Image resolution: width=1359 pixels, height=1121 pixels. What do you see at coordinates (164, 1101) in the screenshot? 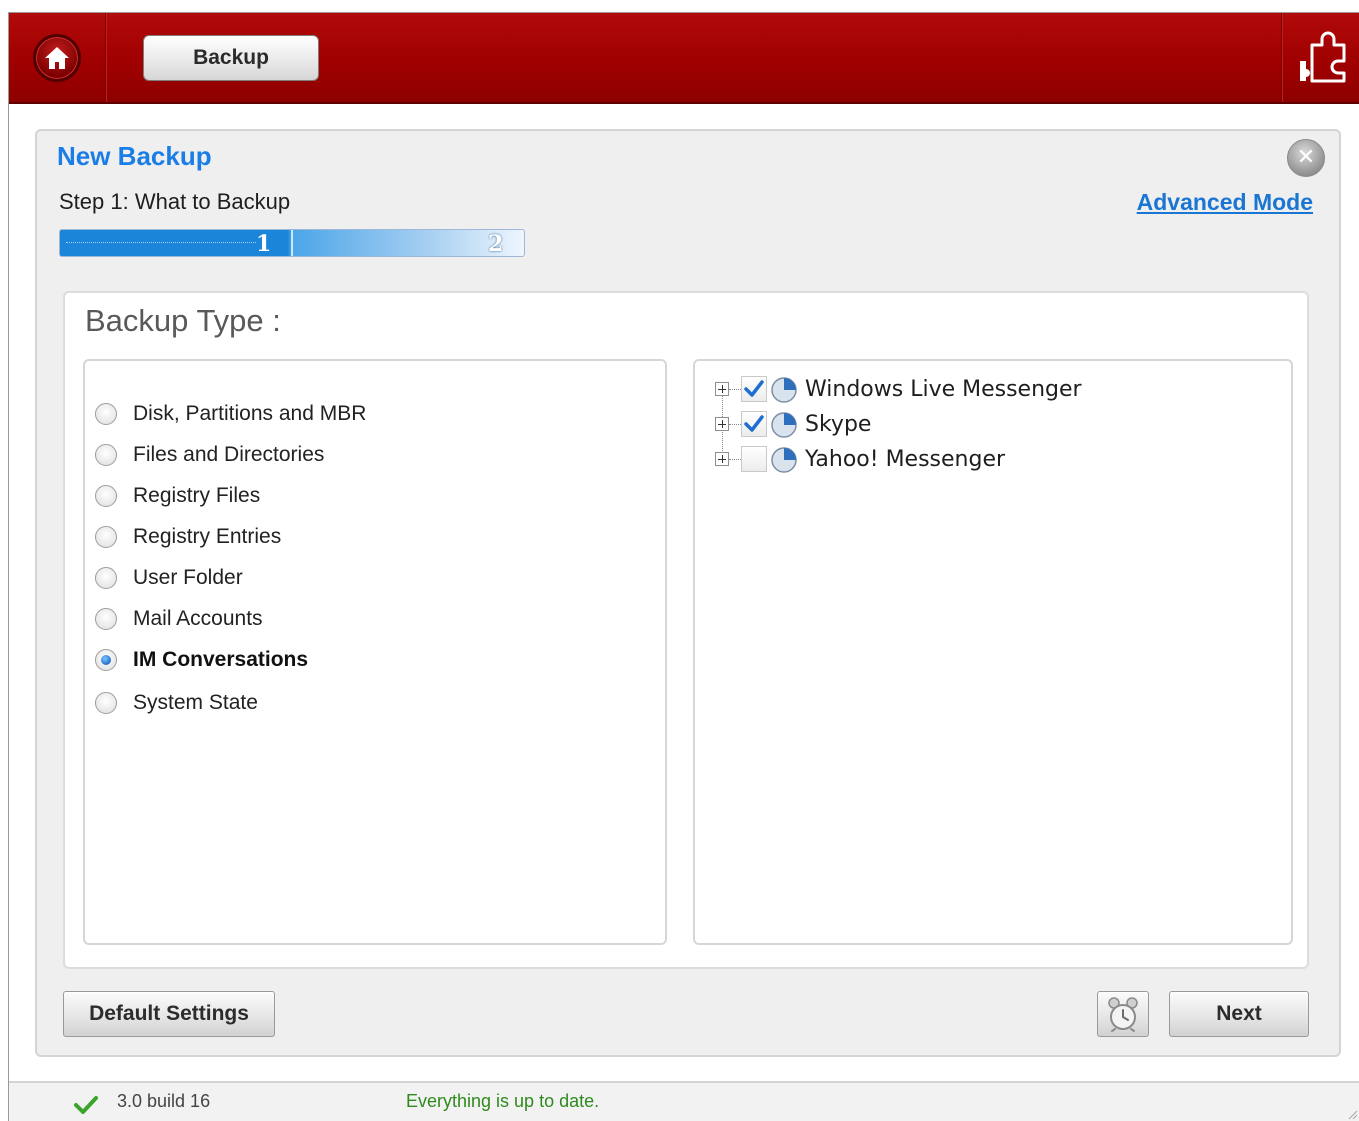
I see `version-label: 3.0 build 16` at bounding box center [164, 1101].